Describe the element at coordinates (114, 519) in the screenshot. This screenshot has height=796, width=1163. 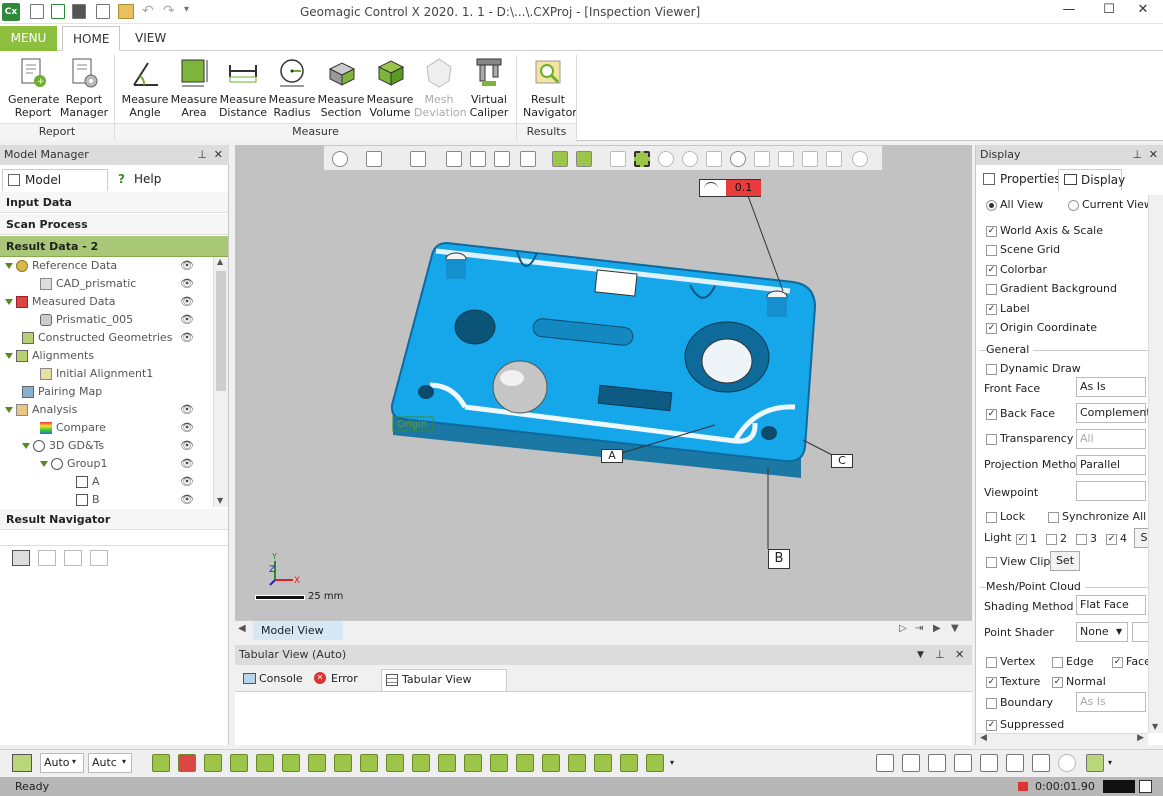
I see `result-navigator-section: Result Navigator` at that location.